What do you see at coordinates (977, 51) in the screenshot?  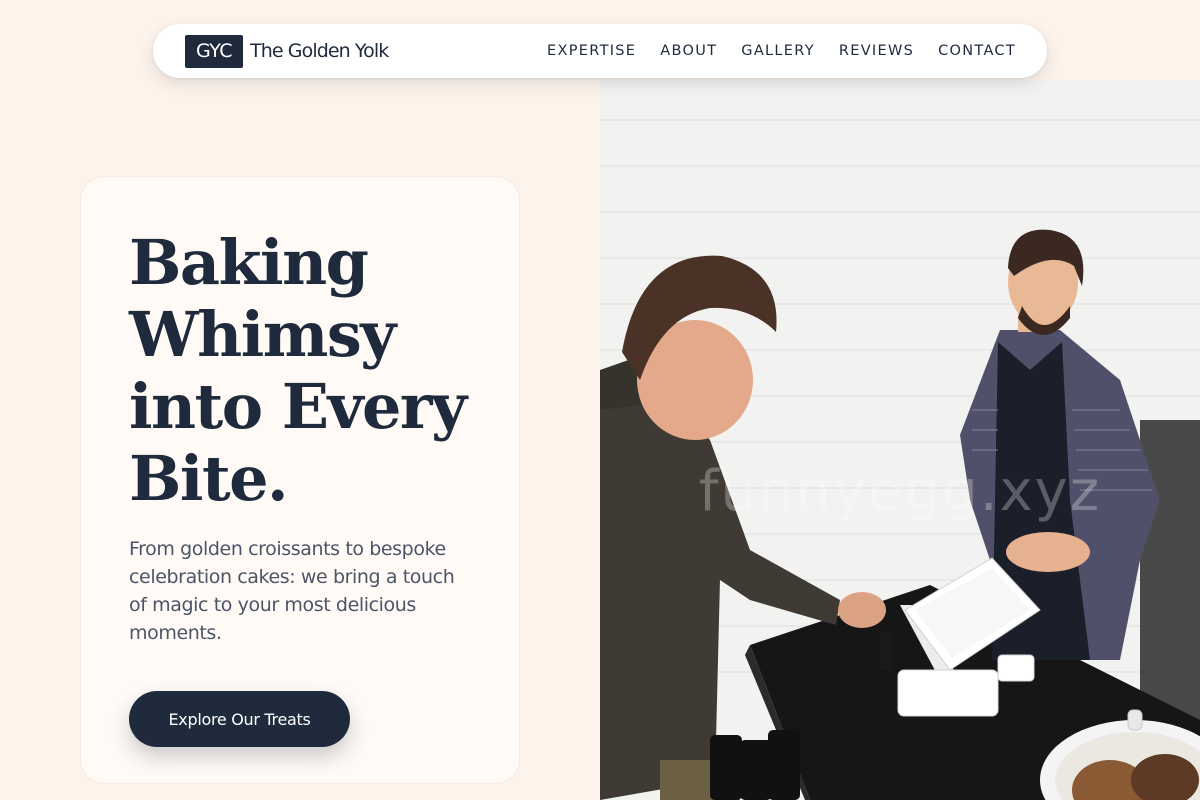 I see `nav-link-contact: CONTACT` at bounding box center [977, 51].